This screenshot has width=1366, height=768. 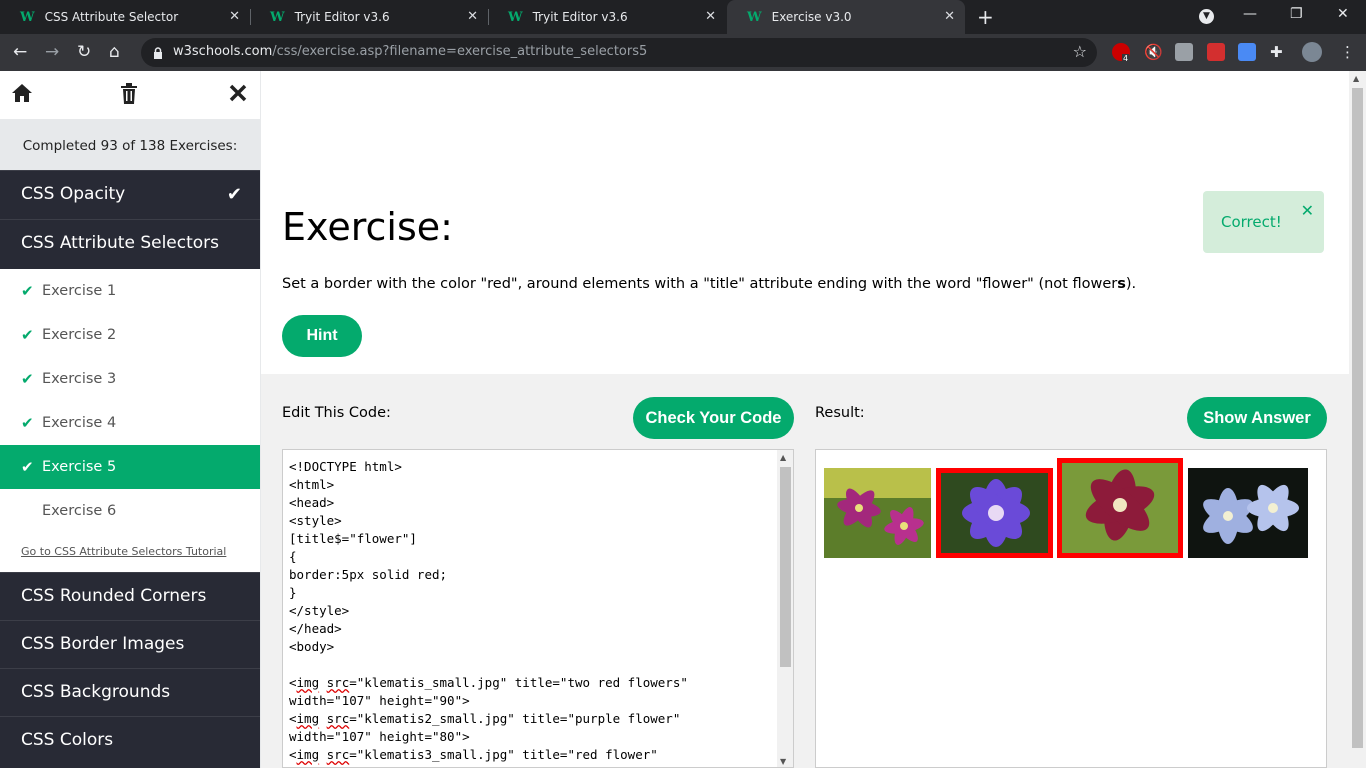 I want to click on instructions-end: )., so click(x=1131, y=284).